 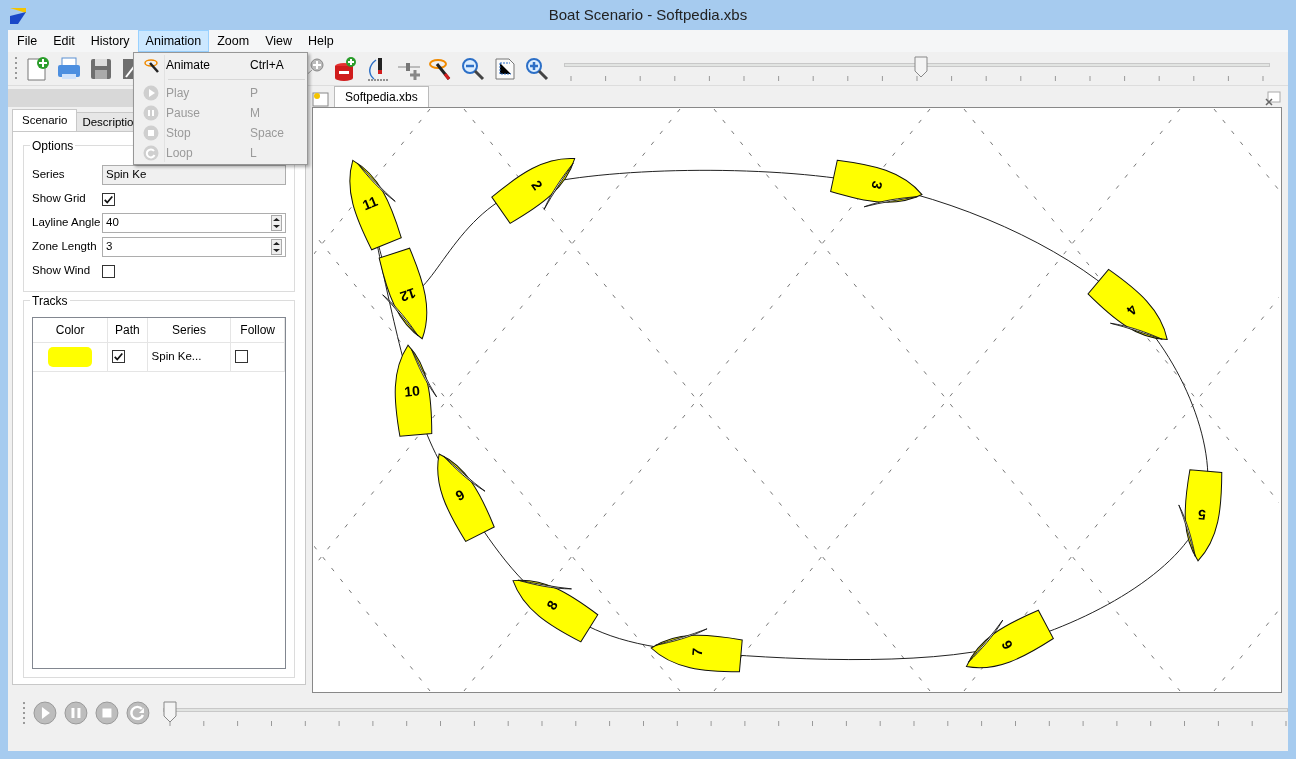 What do you see at coordinates (381, 96) in the screenshot?
I see `document-tab: Softpedia.xbs` at bounding box center [381, 96].